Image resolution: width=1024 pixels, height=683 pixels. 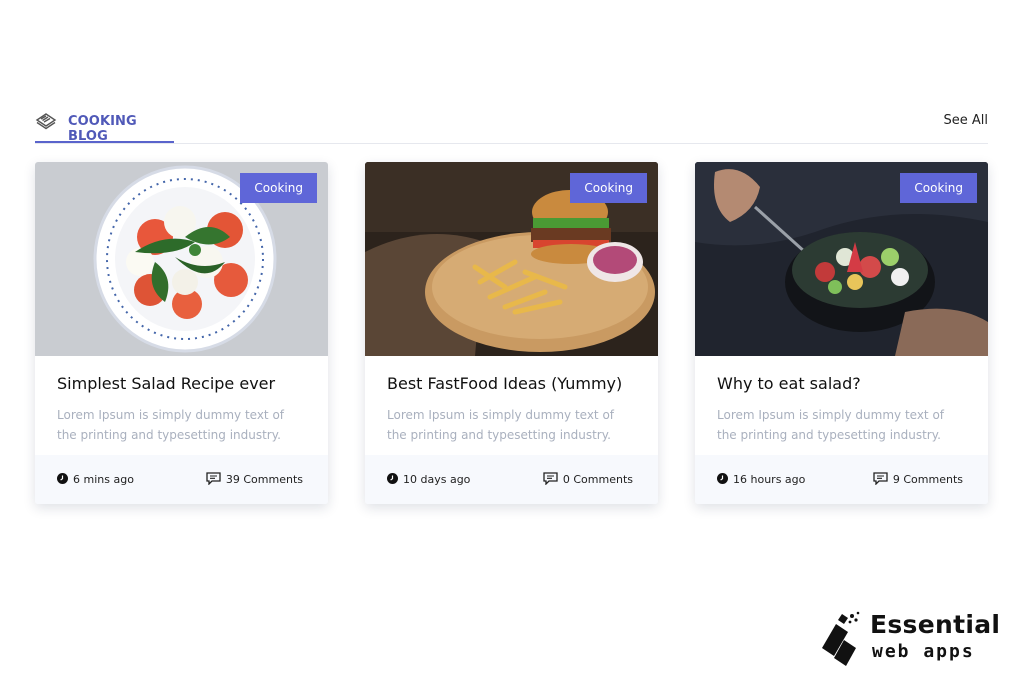 What do you see at coordinates (927, 479) in the screenshot?
I see `comment-count-text: 9 Comments` at bounding box center [927, 479].